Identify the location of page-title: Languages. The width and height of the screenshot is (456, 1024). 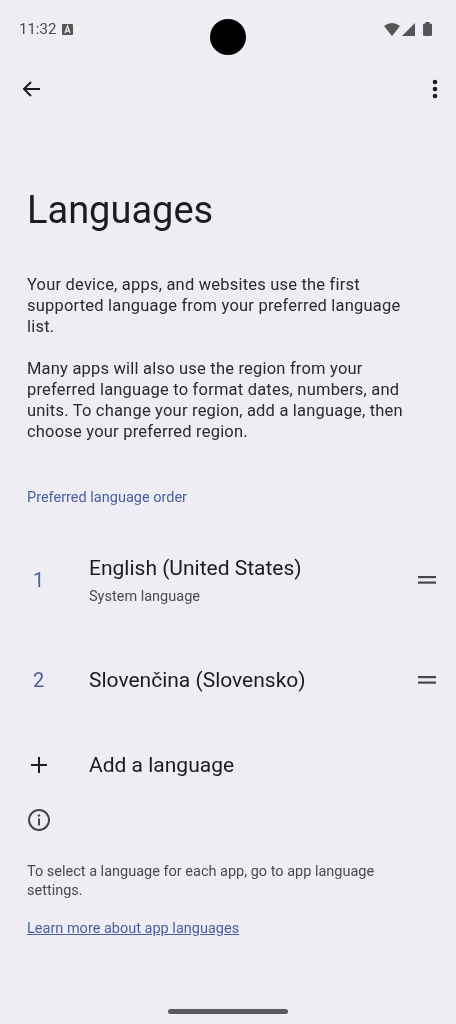
(121, 210).